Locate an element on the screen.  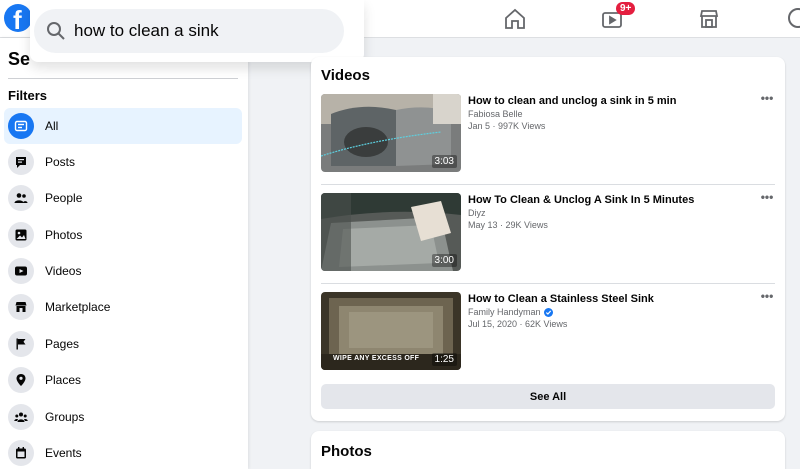
filter-groups: Groups is located at coordinates (123, 417).